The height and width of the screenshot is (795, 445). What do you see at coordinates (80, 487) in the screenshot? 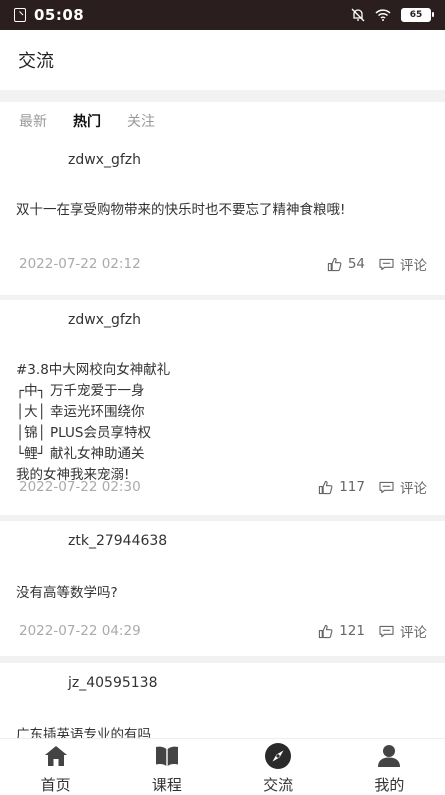
I see `post-date: 2022-07-22 02:30` at bounding box center [80, 487].